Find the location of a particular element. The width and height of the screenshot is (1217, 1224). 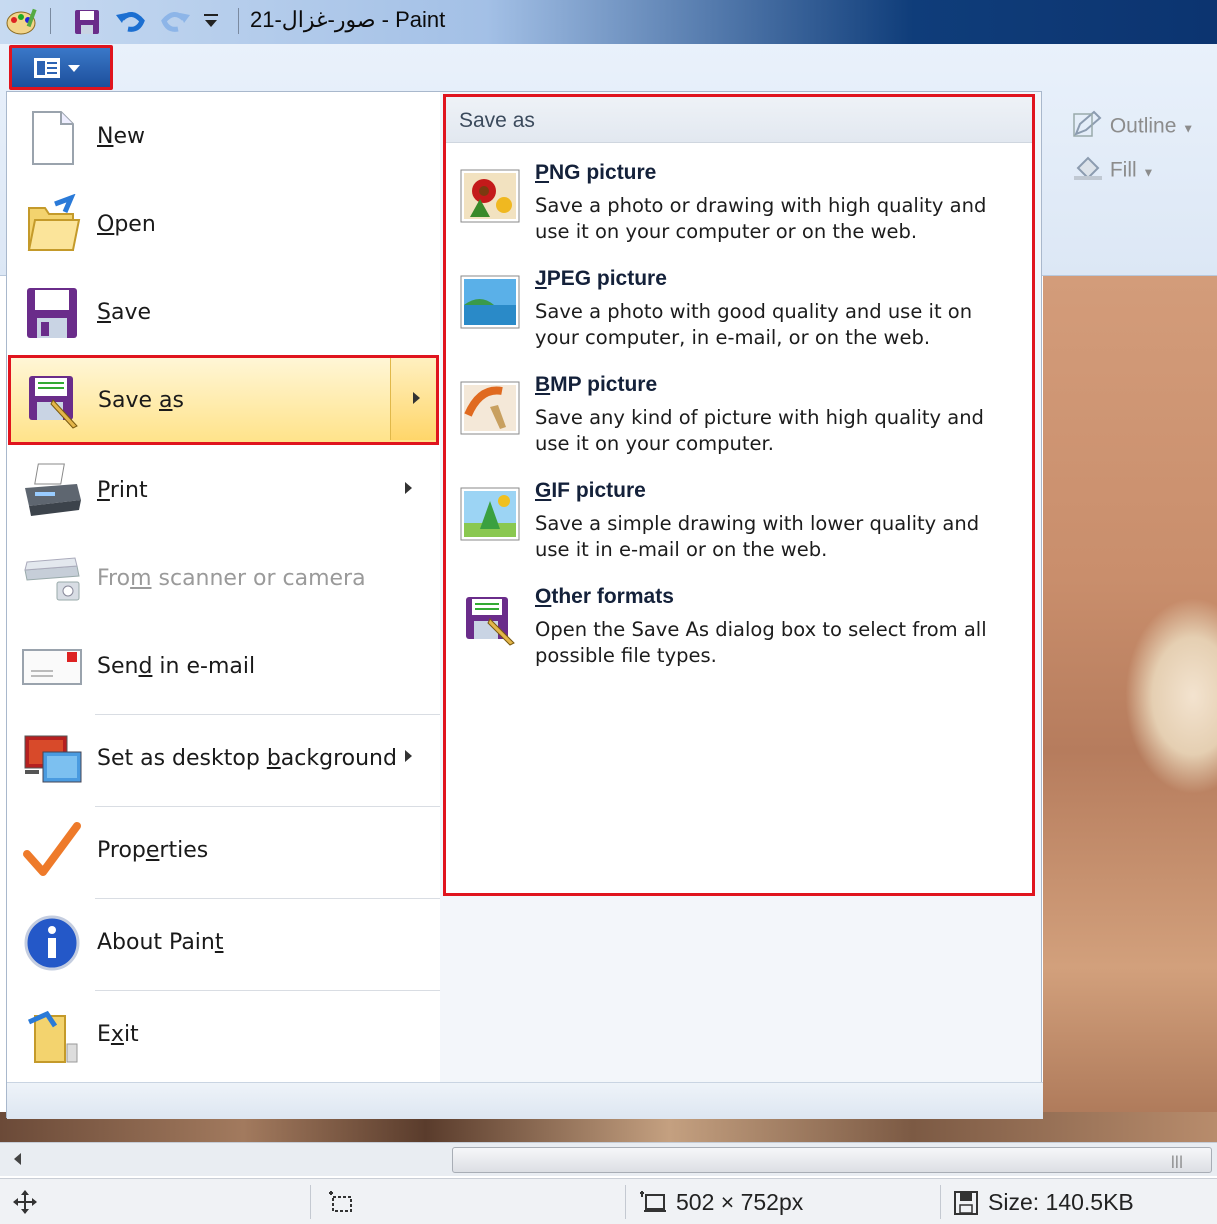

canvas-size-icon is located at coordinates (653, 1204).